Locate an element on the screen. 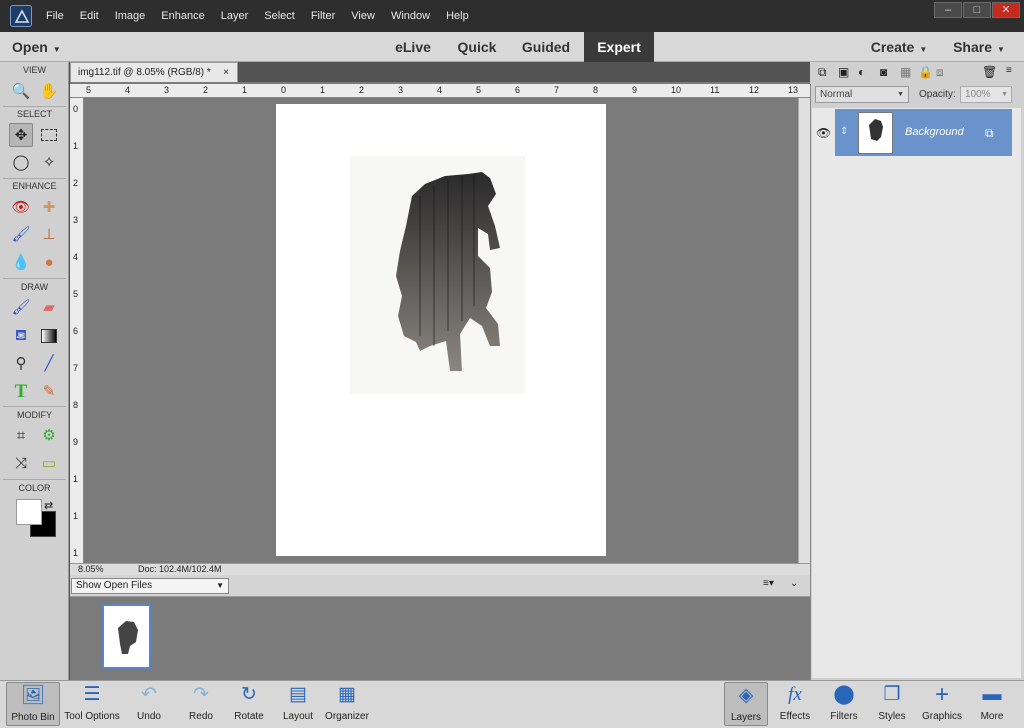 The height and width of the screenshot is (728, 1024). zoom-level: 8.05% is located at coordinates (91, 569).